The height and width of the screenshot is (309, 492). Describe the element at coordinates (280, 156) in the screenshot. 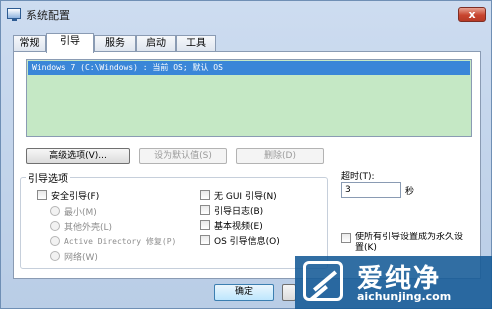

I see `delete-button: 删除(D)` at that location.